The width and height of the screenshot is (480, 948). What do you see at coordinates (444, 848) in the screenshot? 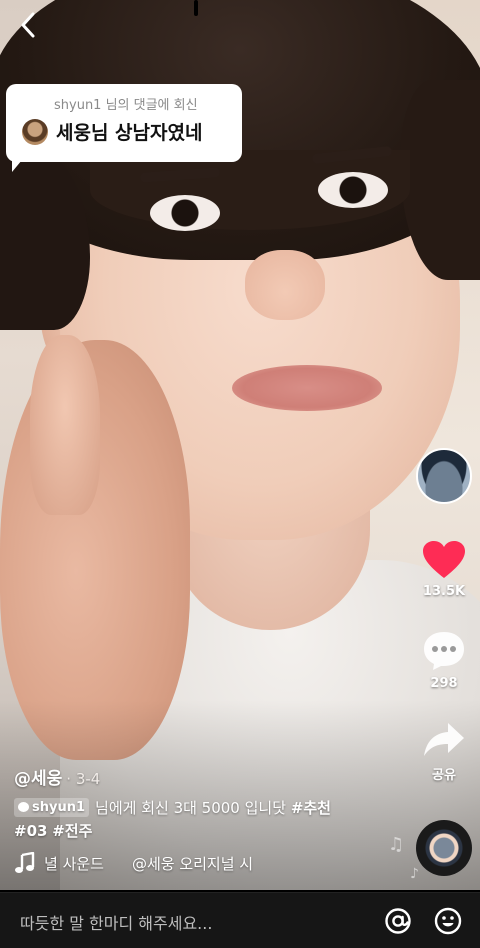
I see `music-disc` at bounding box center [444, 848].